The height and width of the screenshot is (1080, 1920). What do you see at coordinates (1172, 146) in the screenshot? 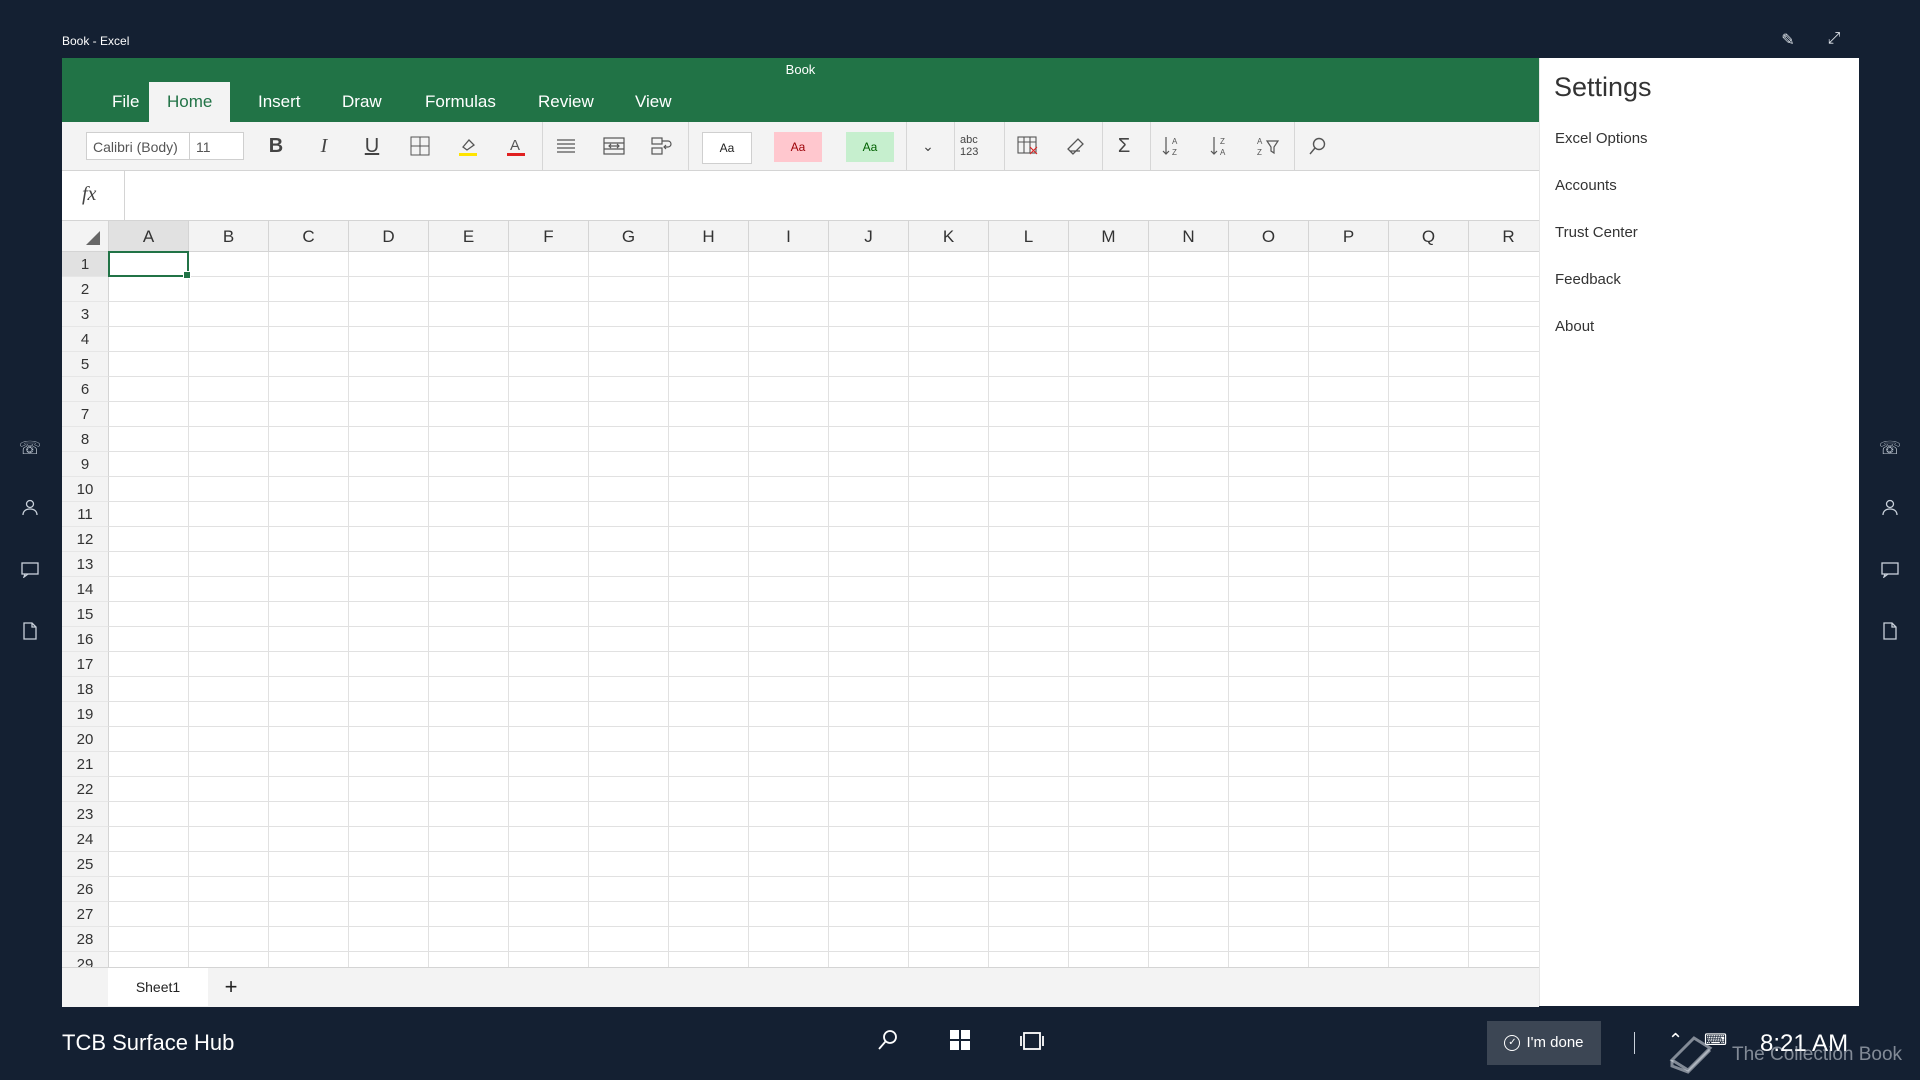
I see `sort-ascending-icon: AZ` at bounding box center [1172, 146].